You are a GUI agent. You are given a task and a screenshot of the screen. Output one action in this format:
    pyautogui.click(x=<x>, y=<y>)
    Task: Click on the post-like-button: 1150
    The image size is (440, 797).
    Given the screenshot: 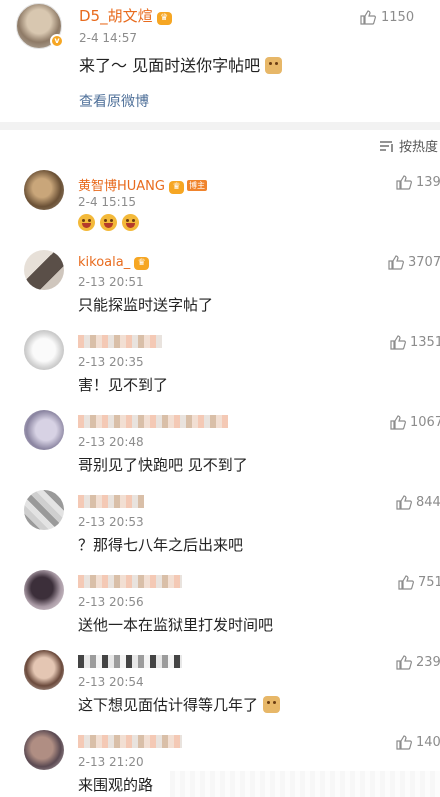 What is the action you would take?
    pyautogui.click(x=387, y=17)
    